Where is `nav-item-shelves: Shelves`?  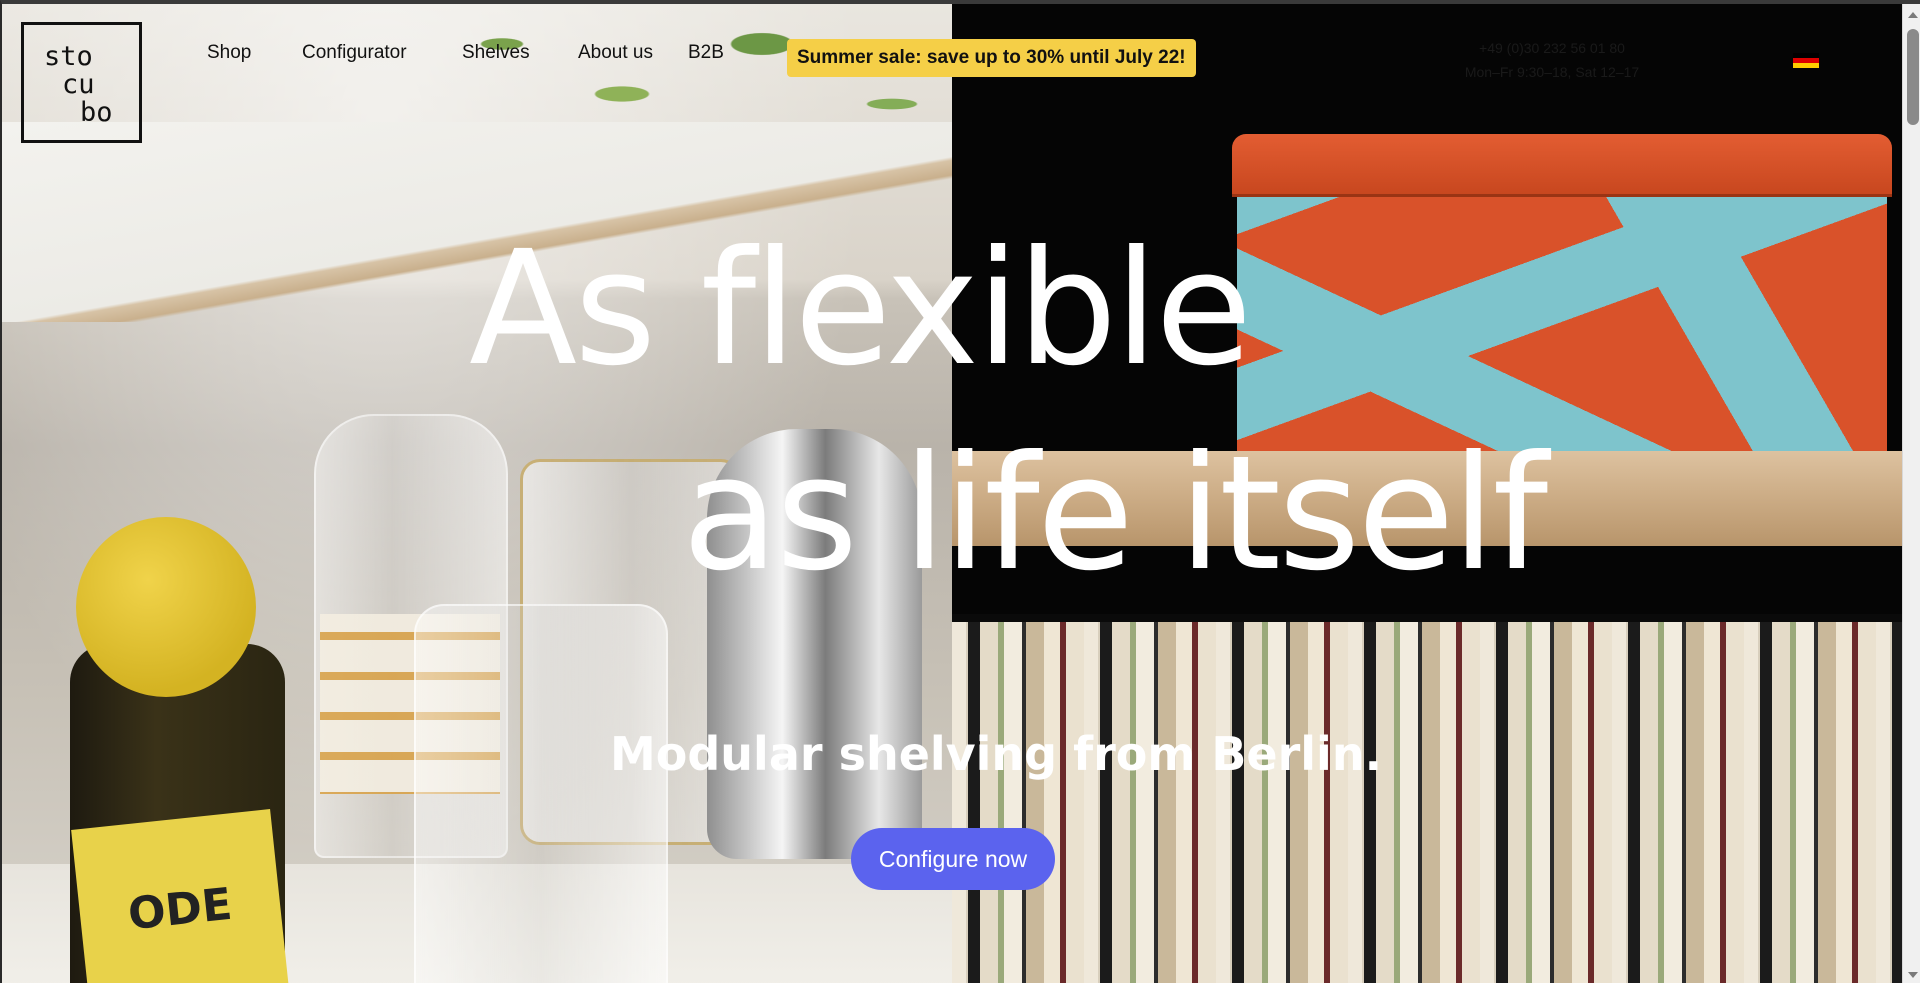 nav-item-shelves: Shelves is located at coordinates (520, 53).